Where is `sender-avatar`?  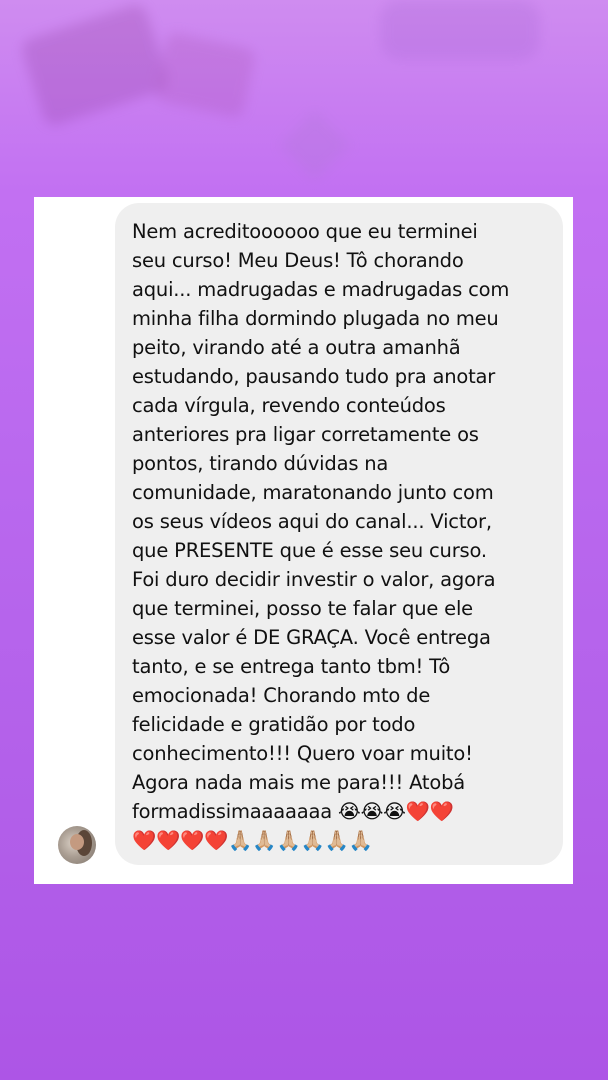 sender-avatar is located at coordinates (77, 845).